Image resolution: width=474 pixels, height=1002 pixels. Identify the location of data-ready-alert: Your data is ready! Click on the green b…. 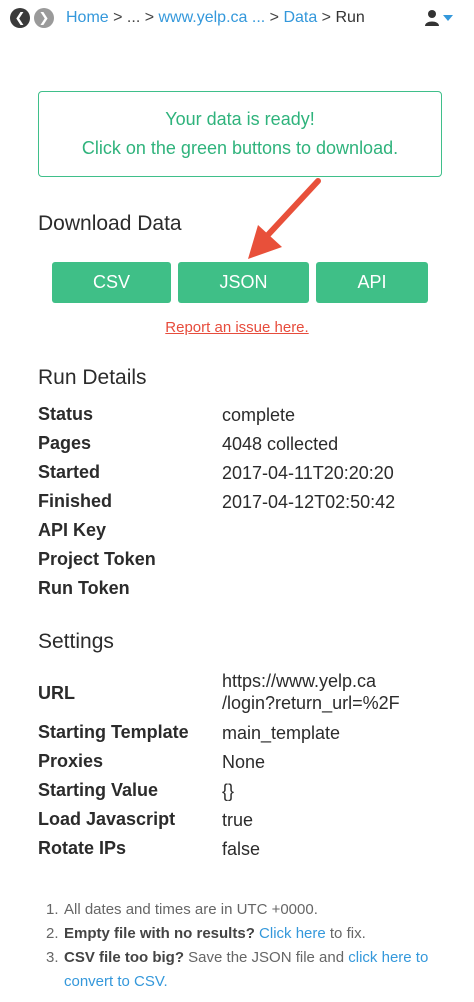
(240, 134).